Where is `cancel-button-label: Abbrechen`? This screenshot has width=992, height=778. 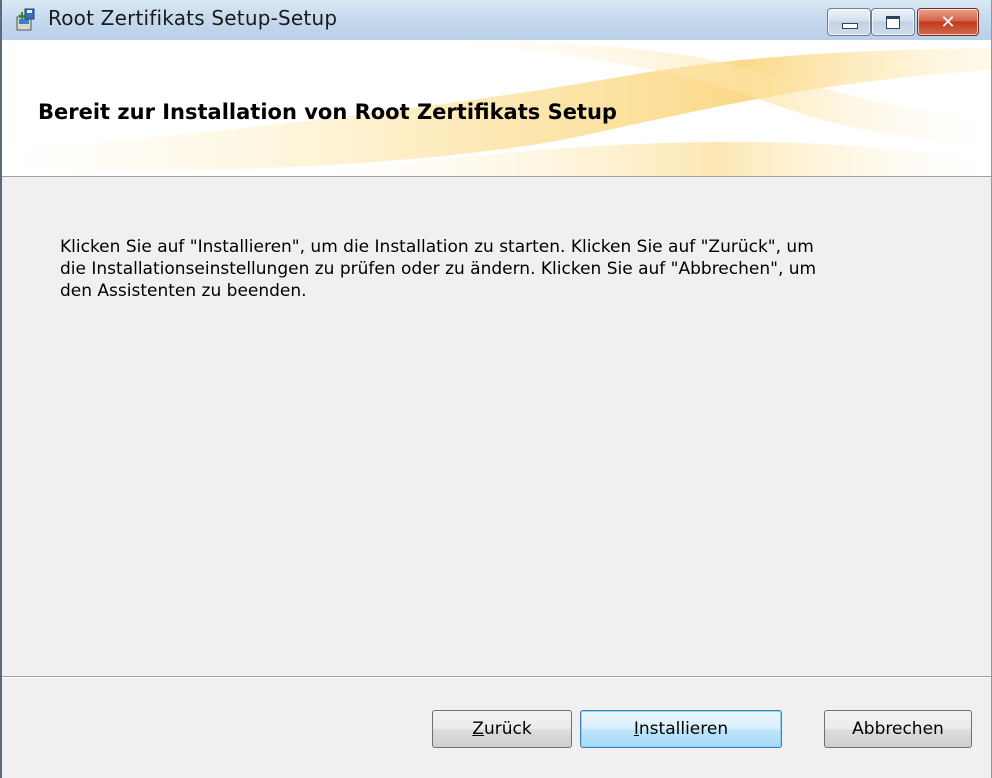
cancel-button-label: Abbrechen is located at coordinates (898, 729).